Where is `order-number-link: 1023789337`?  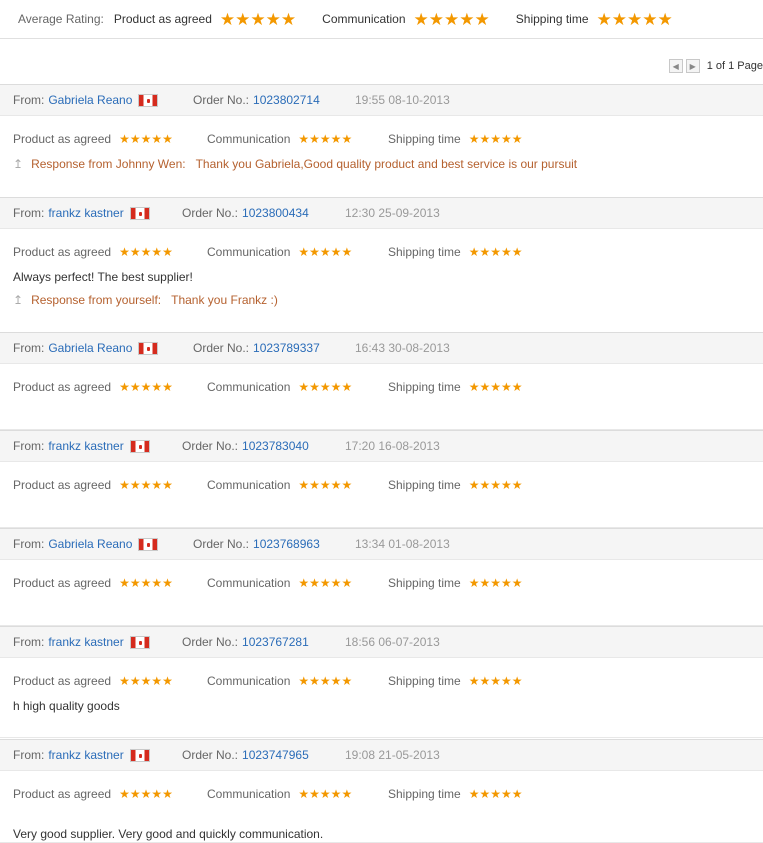
order-number-link: 1023789337 is located at coordinates (286, 348).